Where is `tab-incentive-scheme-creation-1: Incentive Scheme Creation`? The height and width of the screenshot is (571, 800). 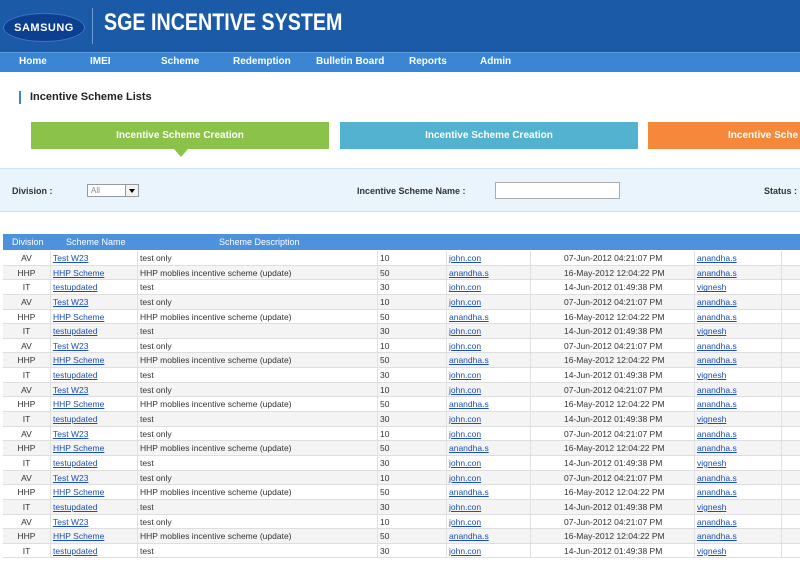
tab-incentive-scheme-creation-1: Incentive Scheme Creation is located at coordinates (180, 135).